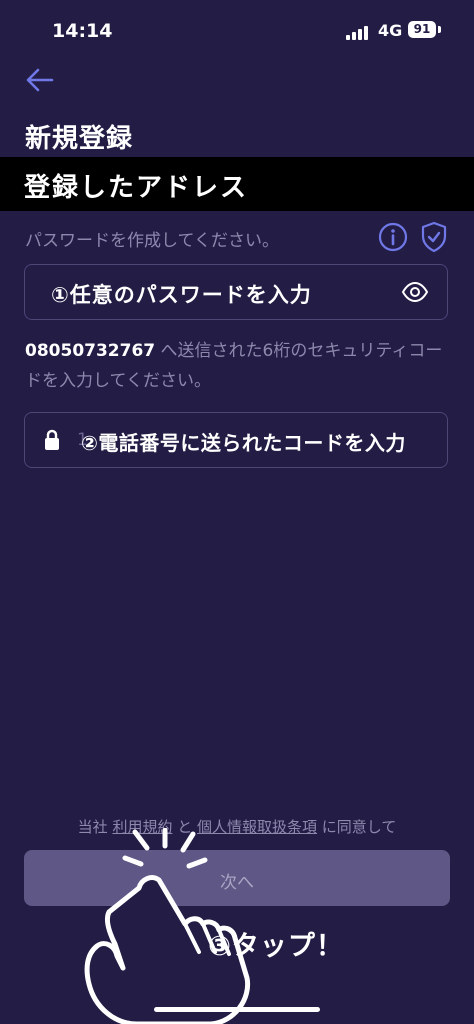  Describe the element at coordinates (52, 439) in the screenshot. I see `lock-icon` at that location.